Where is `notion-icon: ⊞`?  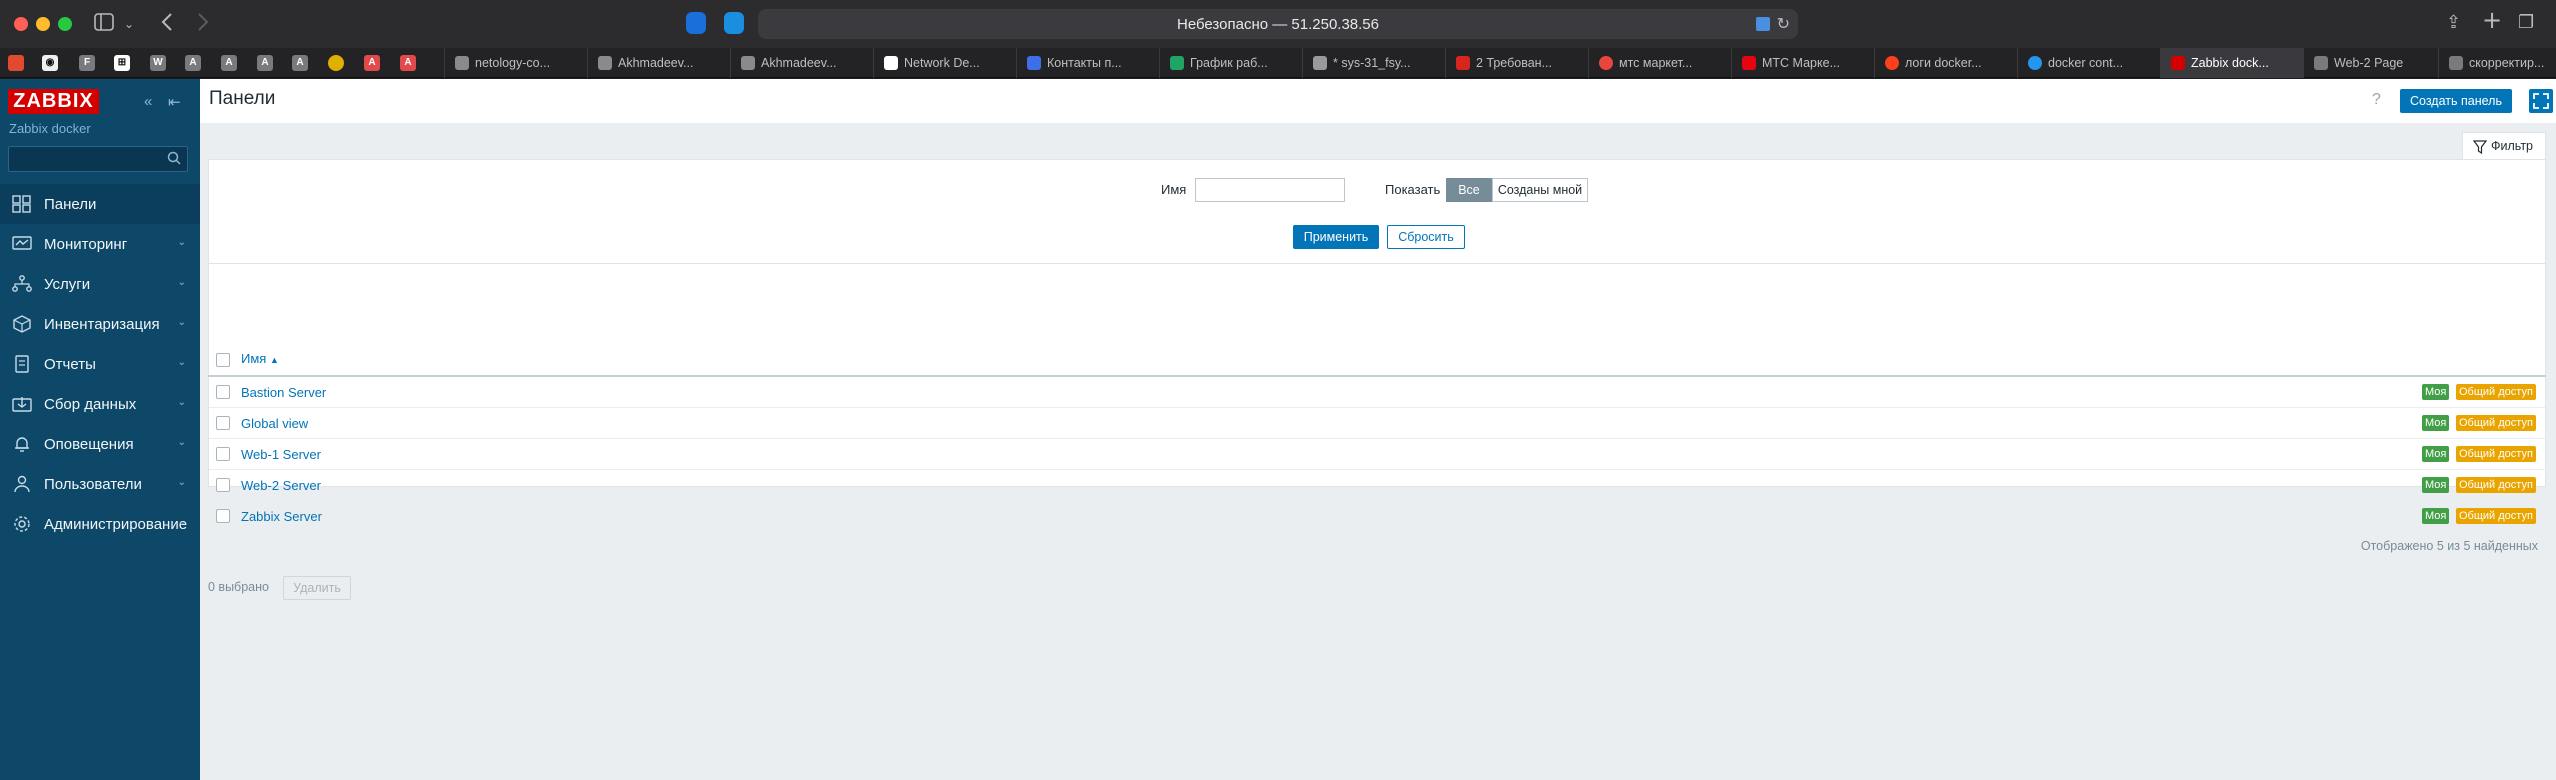
notion-icon: ⊞ is located at coordinates (122, 63).